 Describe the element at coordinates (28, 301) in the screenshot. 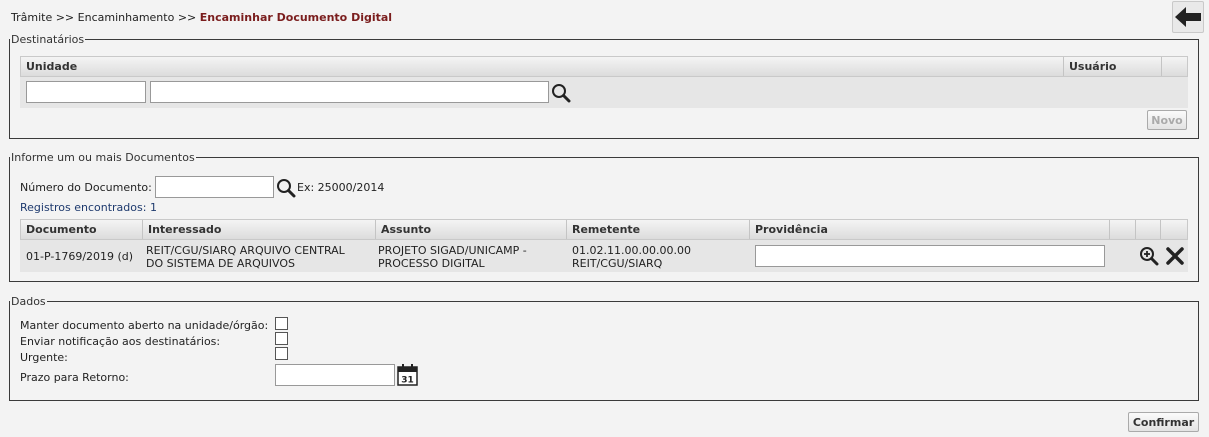

I see `dados-legend: Dados` at that location.